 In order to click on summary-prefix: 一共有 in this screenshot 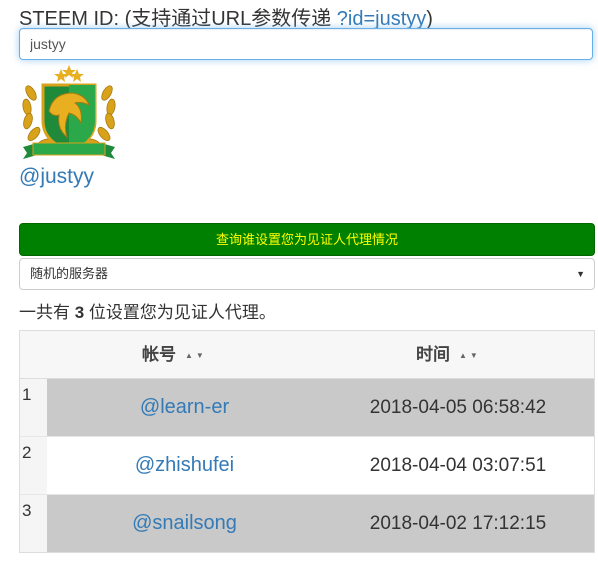, I will do `click(47, 312)`.